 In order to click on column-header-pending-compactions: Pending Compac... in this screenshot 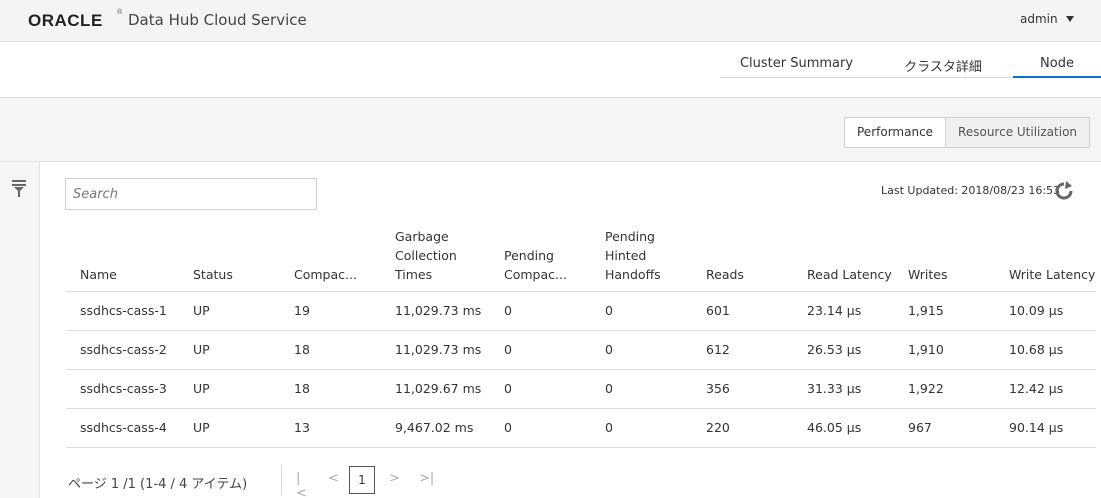, I will do `click(540, 255)`.